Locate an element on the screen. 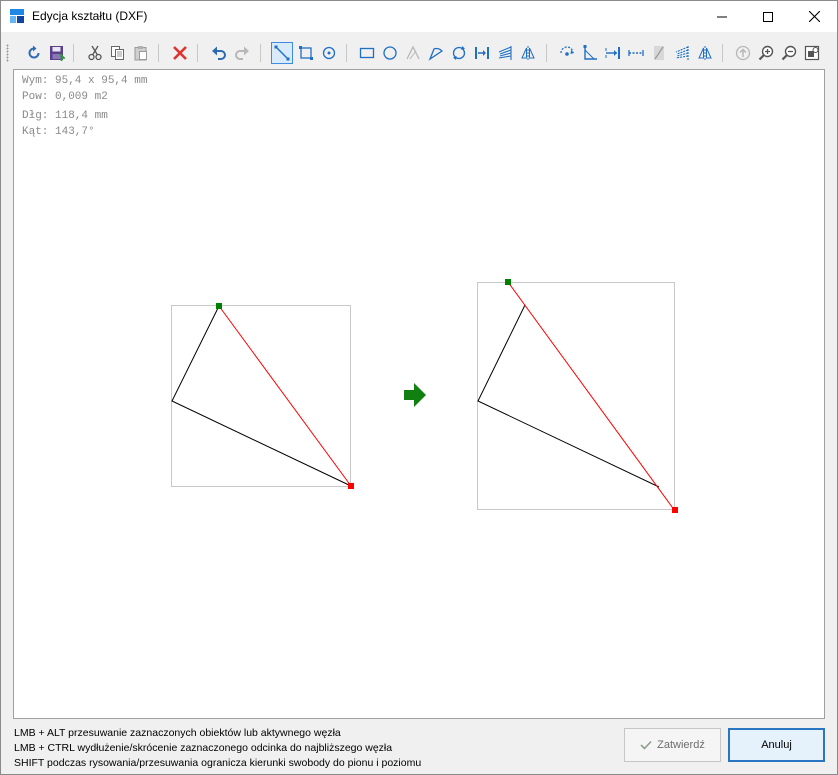 The height and width of the screenshot is (775, 838). confirm-button: Zatwierdź is located at coordinates (672, 745).